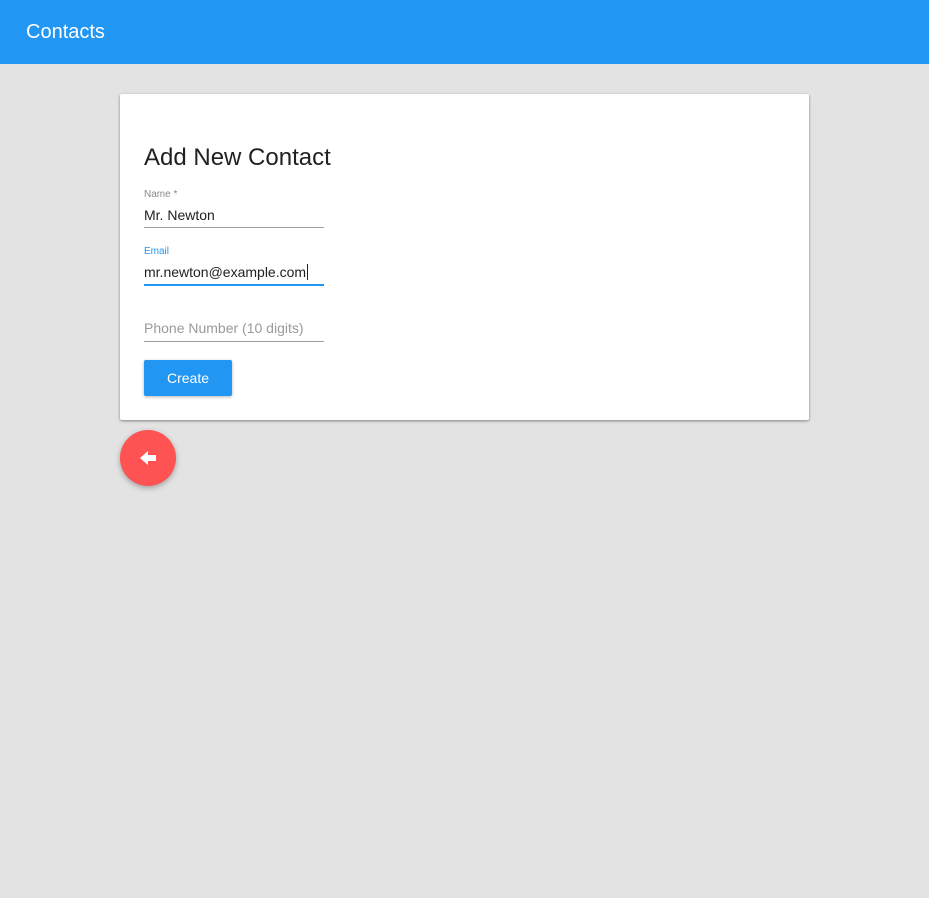 The height and width of the screenshot is (898, 929). I want to click on back-arrow-icon, so click(148, 458).